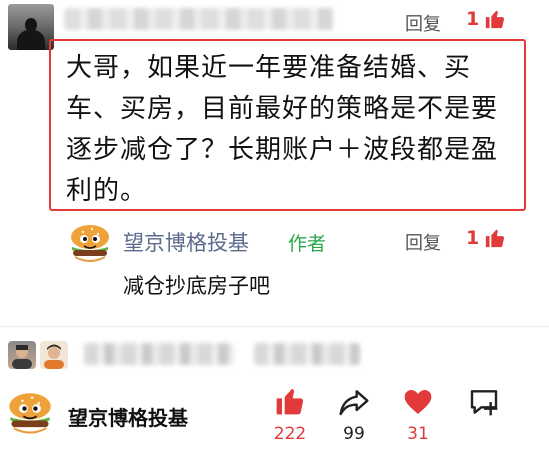 The height and width of the screenshot is (453, 549). What do you see at coordinates (354, 402) in the screenshot?
I see `share-arrow-icon` at bounding box center [354, 402].